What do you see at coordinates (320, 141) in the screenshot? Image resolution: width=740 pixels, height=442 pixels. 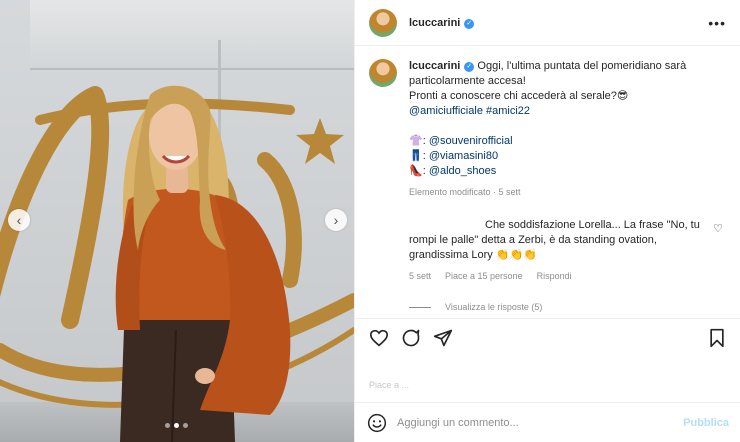 I see `star-shape` at bounding box center [320, 141].